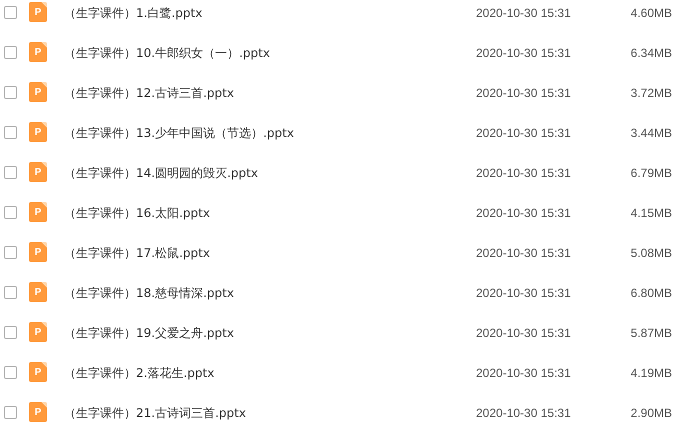 The image size is (683, 424). I want to click on file-name: （生字课件）2.落花生.pptx, so click(270, 373).